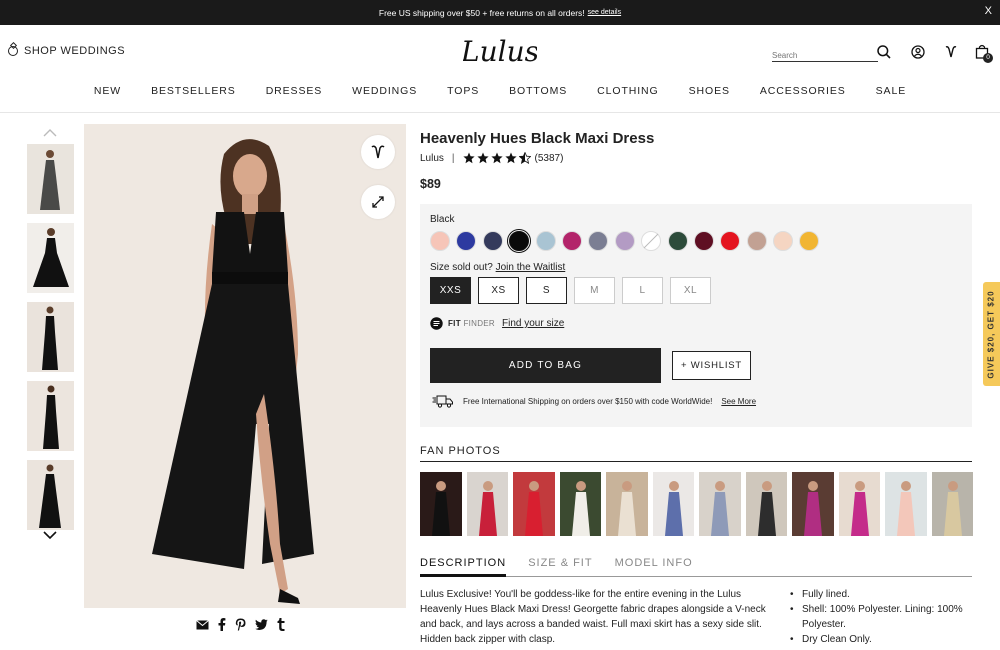  I want to click on expand-image-button, so click(378, 202).